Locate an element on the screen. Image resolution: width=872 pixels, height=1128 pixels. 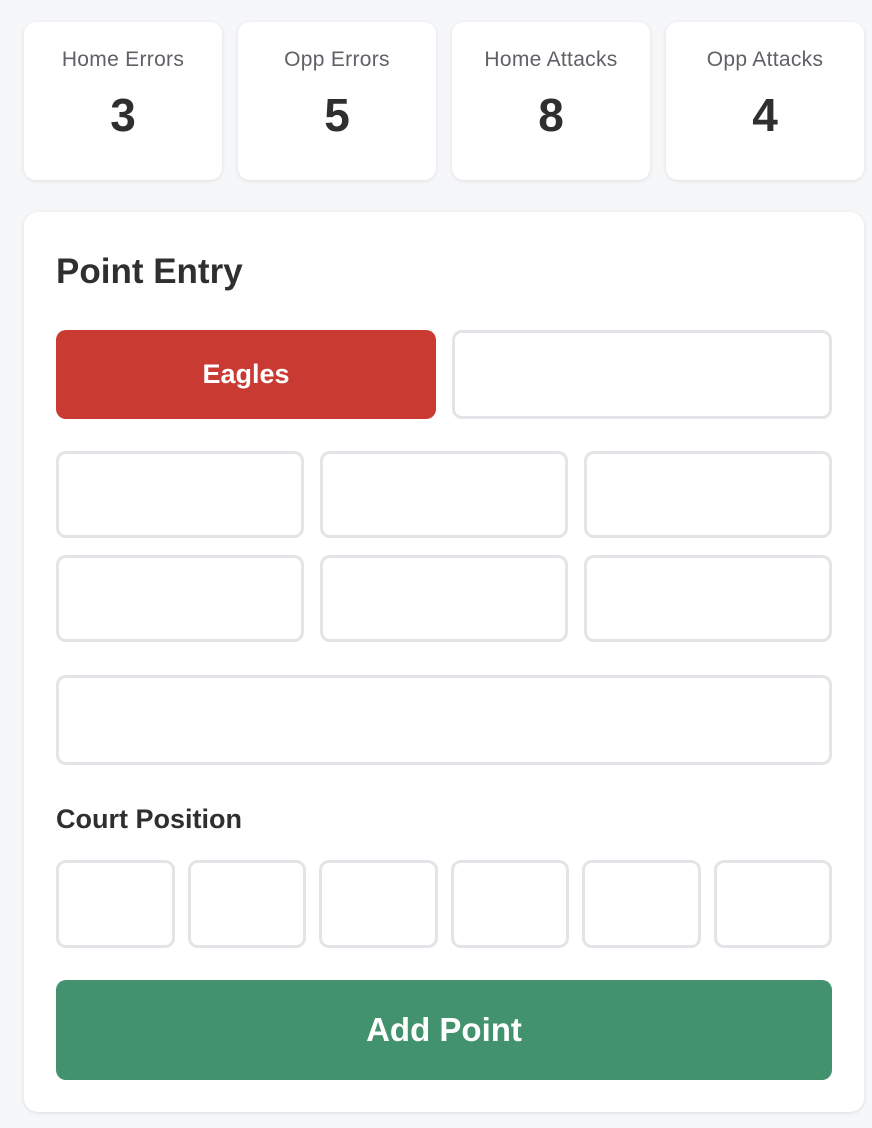
wide-option-button is located at coordinates (444, 720).